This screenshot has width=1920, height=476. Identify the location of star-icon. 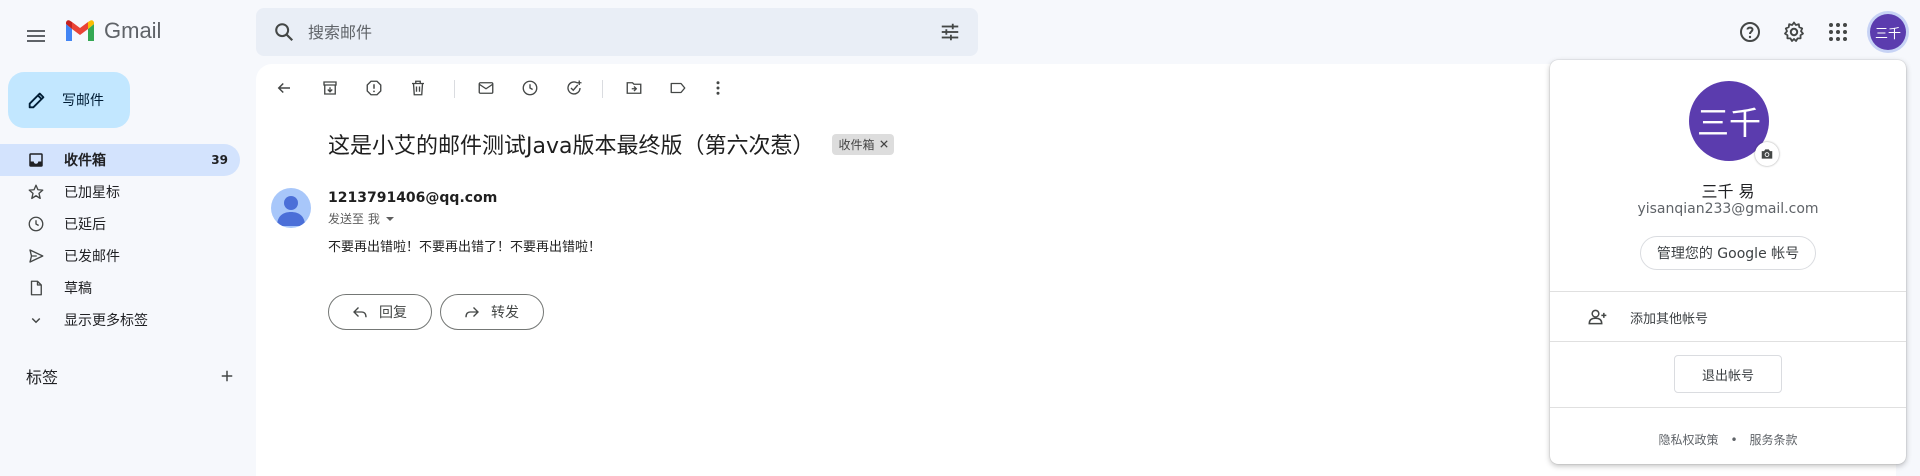
(36, 192).